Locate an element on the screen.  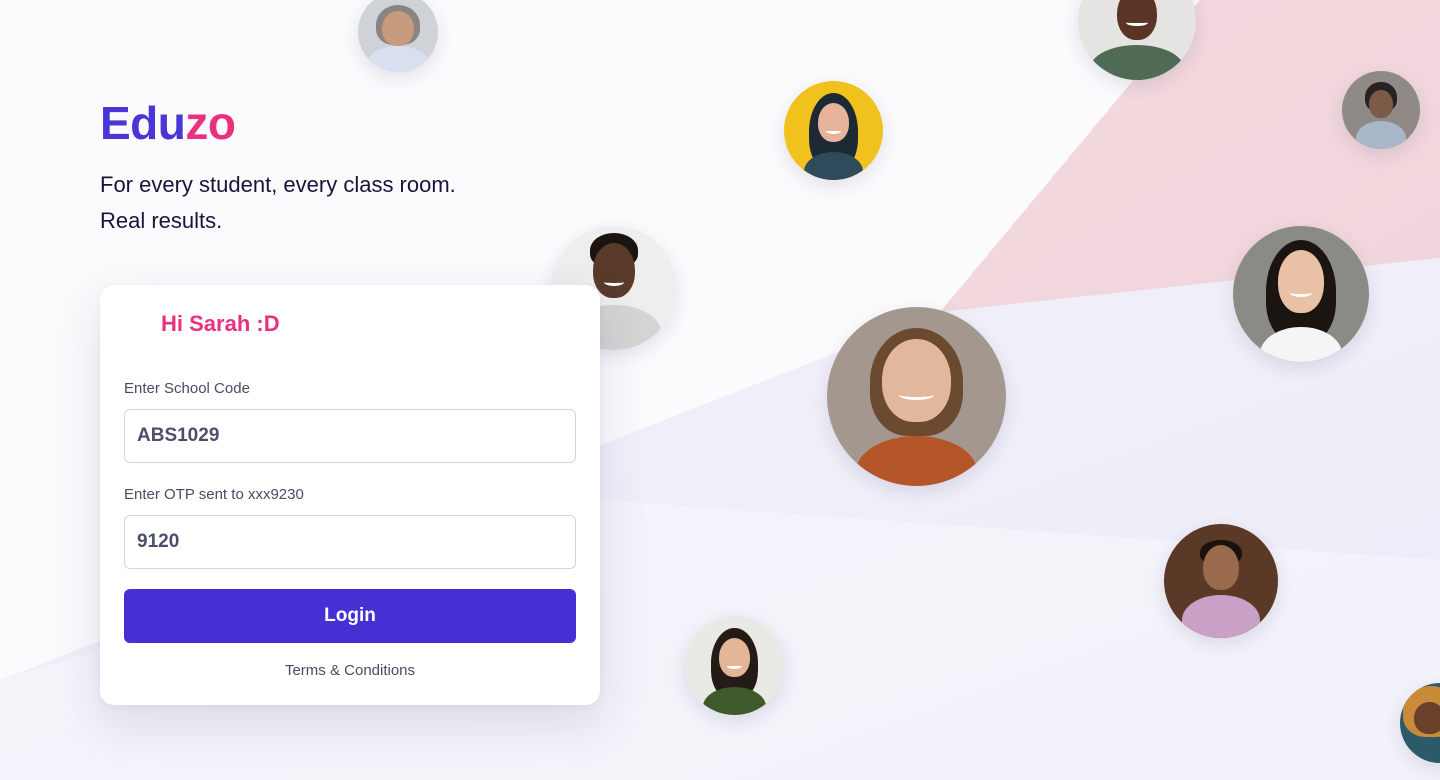
brand-logo-part2: zo is located at coordinates (210, 123).